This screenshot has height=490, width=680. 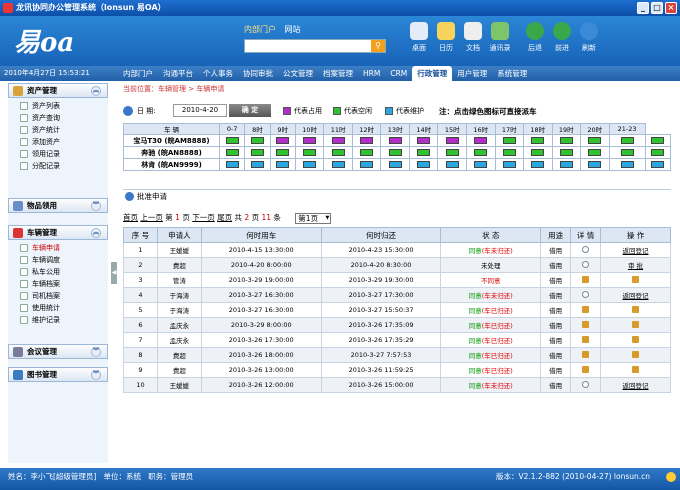 What do you see at coordinates (452, 164) in the screenshot?
I see `maintenance-slot-icon` at bounding box center [452, 164].